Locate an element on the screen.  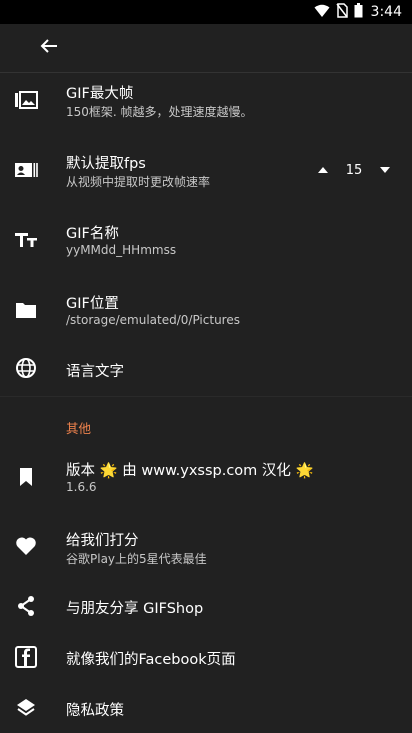
setting-subtitle: 从视频中提取时更改帧速率 is located at coordinates (138, 182).